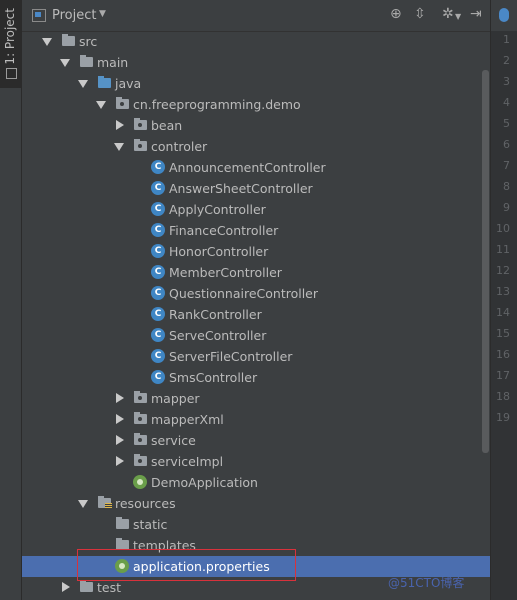 The image size is (517, 600). Describe the element at coordinates (140, 482) in the screenshot. I see `spring-boot-class-icon` at that location.